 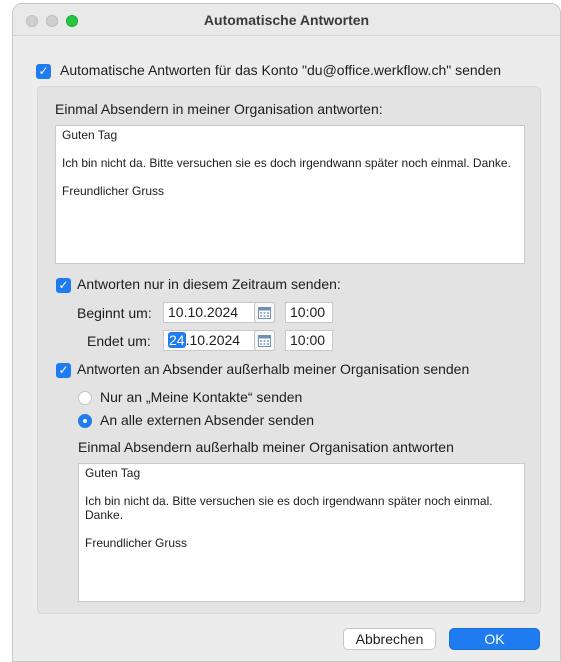 I want to click on start-calendar-button, so click(x=264, y=312).